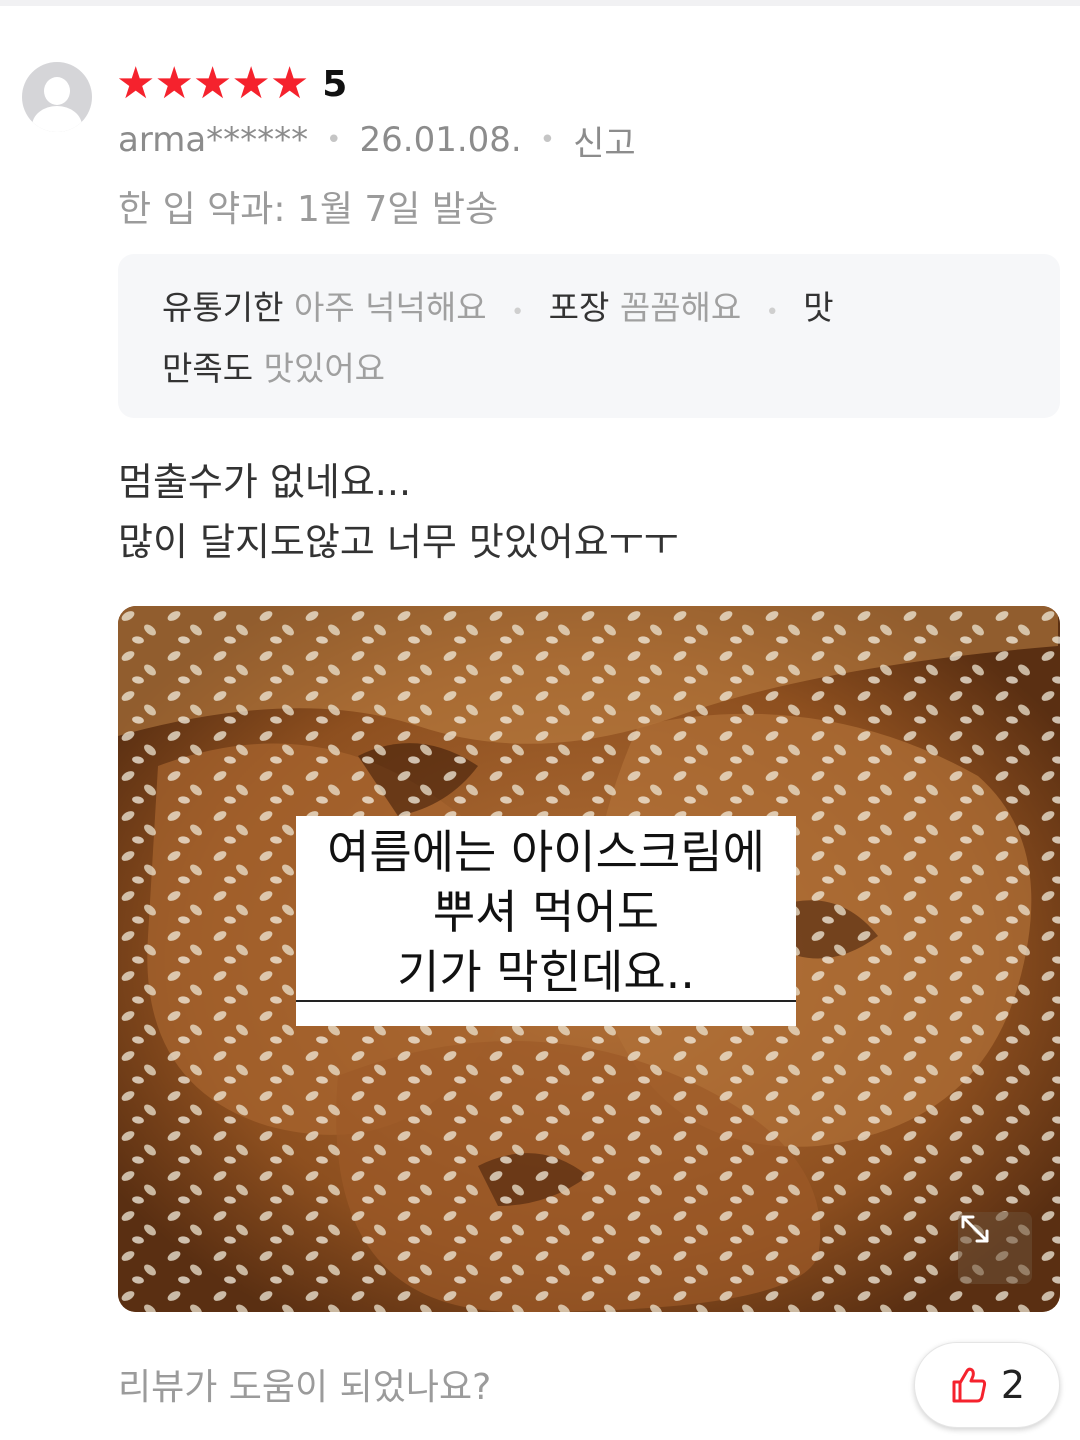 The image size is (1080, 1440). I want to click on tag-value-packaging: 꼼꼼해요, so click(680, 307).